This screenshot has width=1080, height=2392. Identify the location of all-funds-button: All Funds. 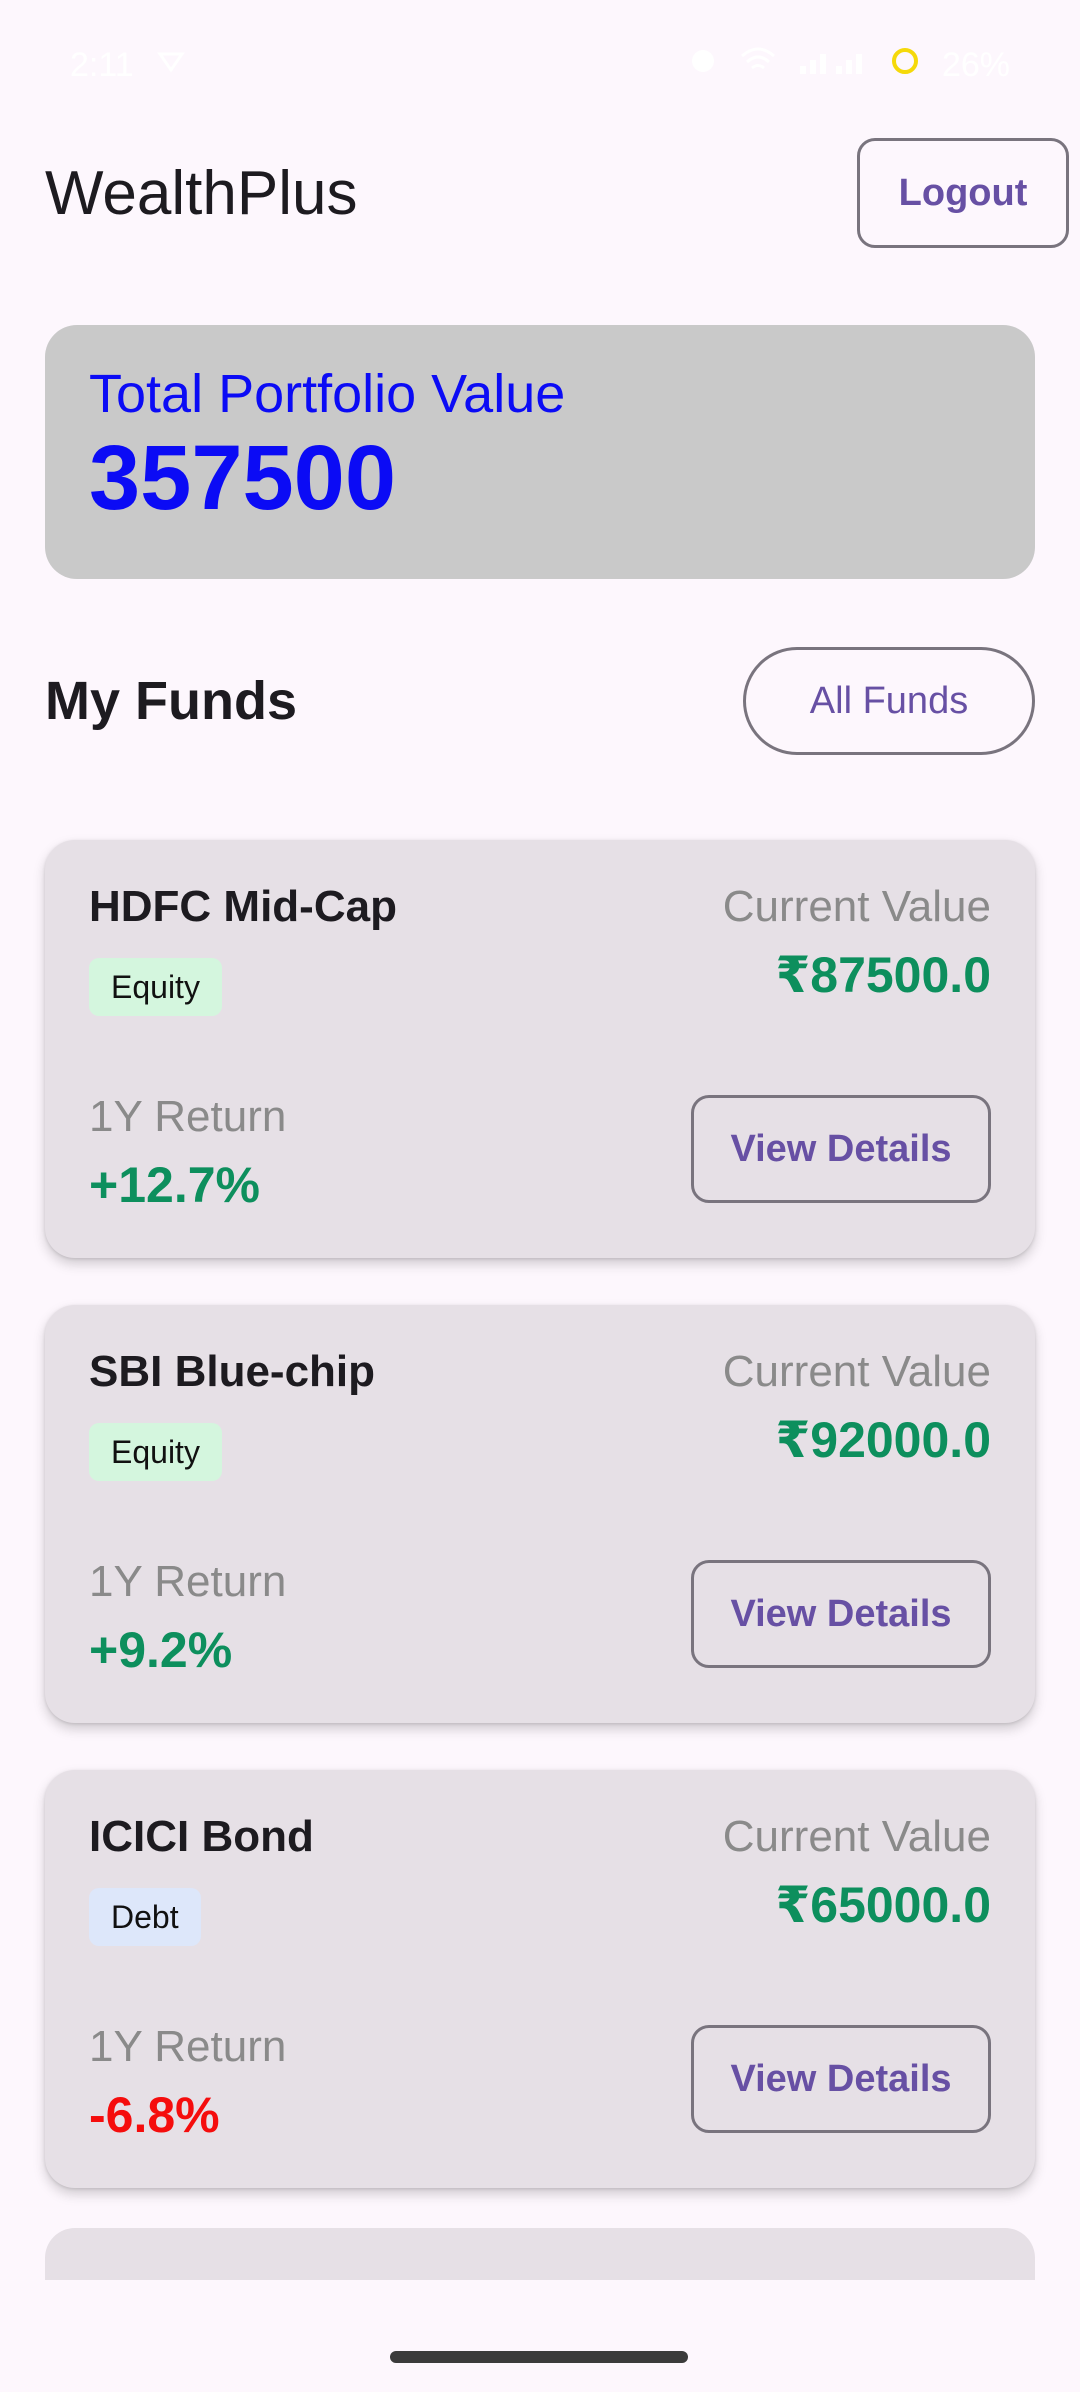
(889, 701).